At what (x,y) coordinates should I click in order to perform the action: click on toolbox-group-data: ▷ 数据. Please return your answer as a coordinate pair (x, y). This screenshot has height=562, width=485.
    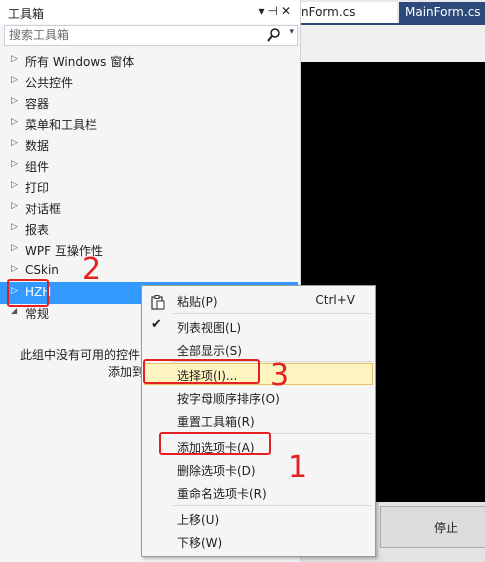
    Looking at the image, I should click on (149, 144).